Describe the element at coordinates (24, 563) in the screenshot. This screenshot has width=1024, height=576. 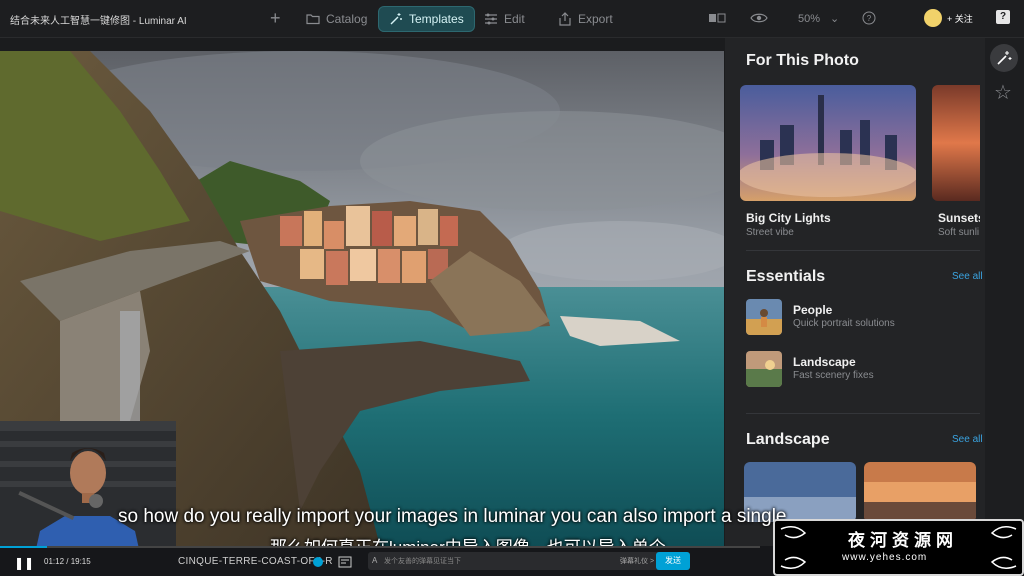
I see `pause-icon: ❚❚` at that location.